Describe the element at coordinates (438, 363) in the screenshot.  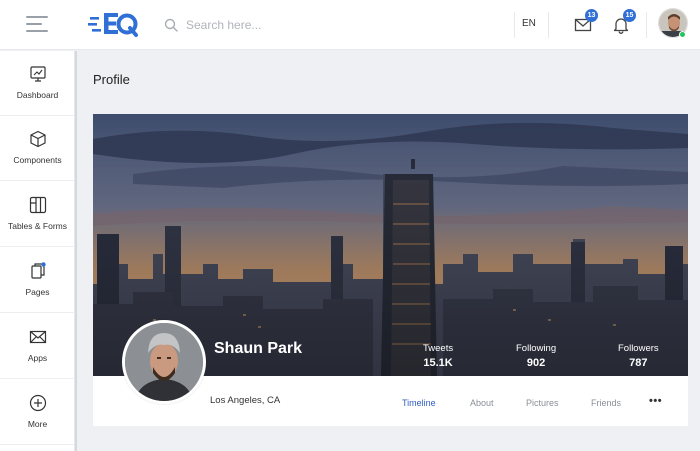
I see `stat-value: 15.1K` at that location.